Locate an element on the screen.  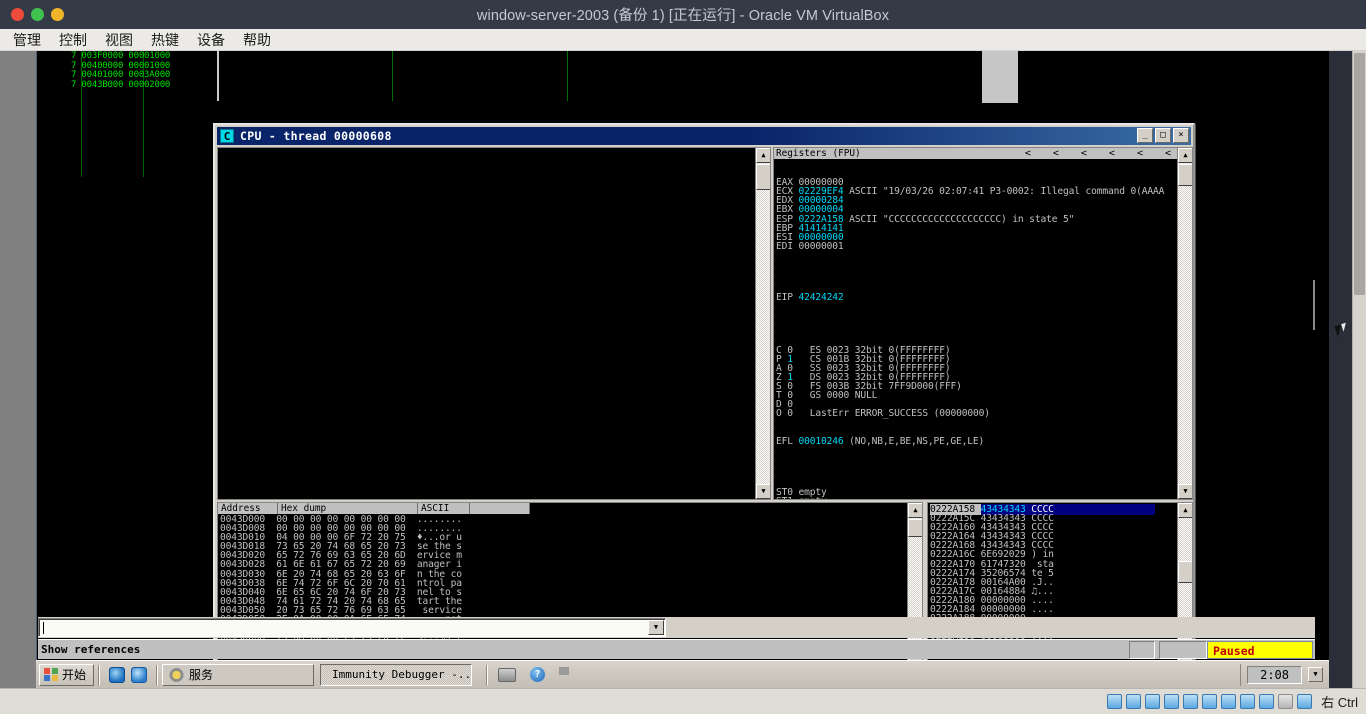
internet-explorer-icon is located at coordinates (117, 674).